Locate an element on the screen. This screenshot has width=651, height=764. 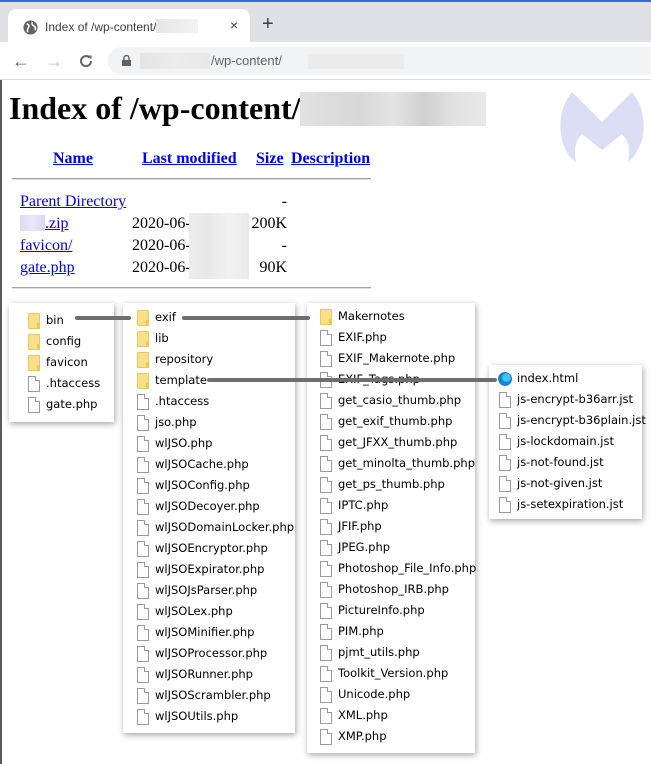
table-row: Parent Directory - is located at coordinates (190, 204).